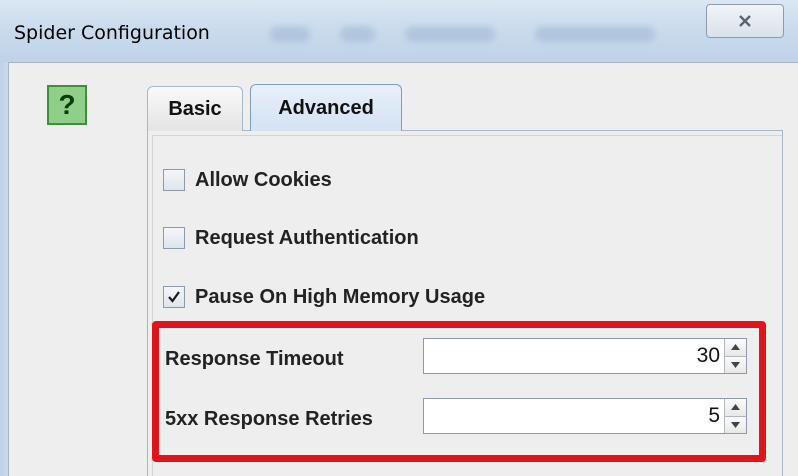  I want to click on tab-basic: Basic, so click(195, 108).